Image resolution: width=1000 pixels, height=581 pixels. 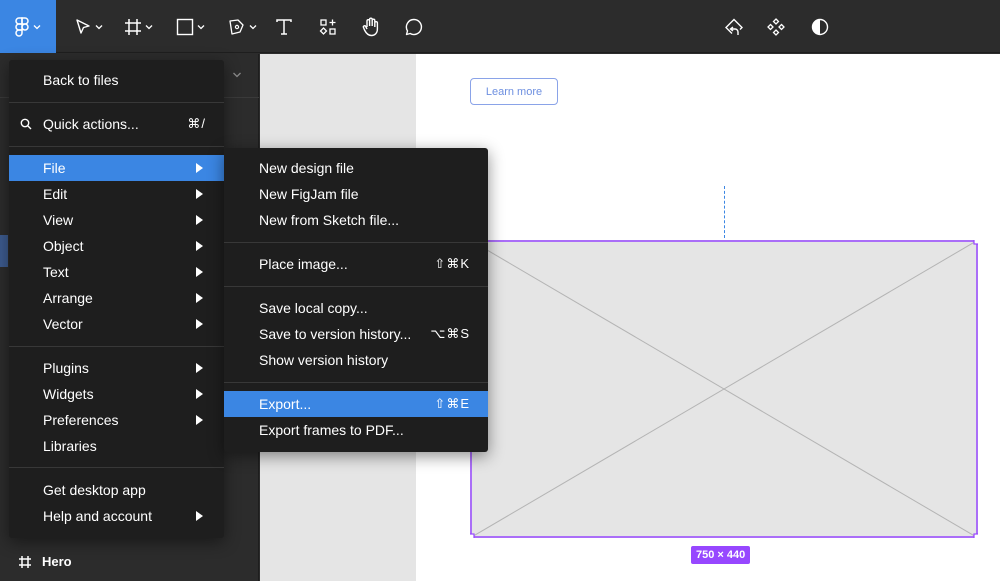 What do you see at coordinates (116, 246) in the screenshot?
I see `menu-item-object: Object` at bounding box center [116, 246].